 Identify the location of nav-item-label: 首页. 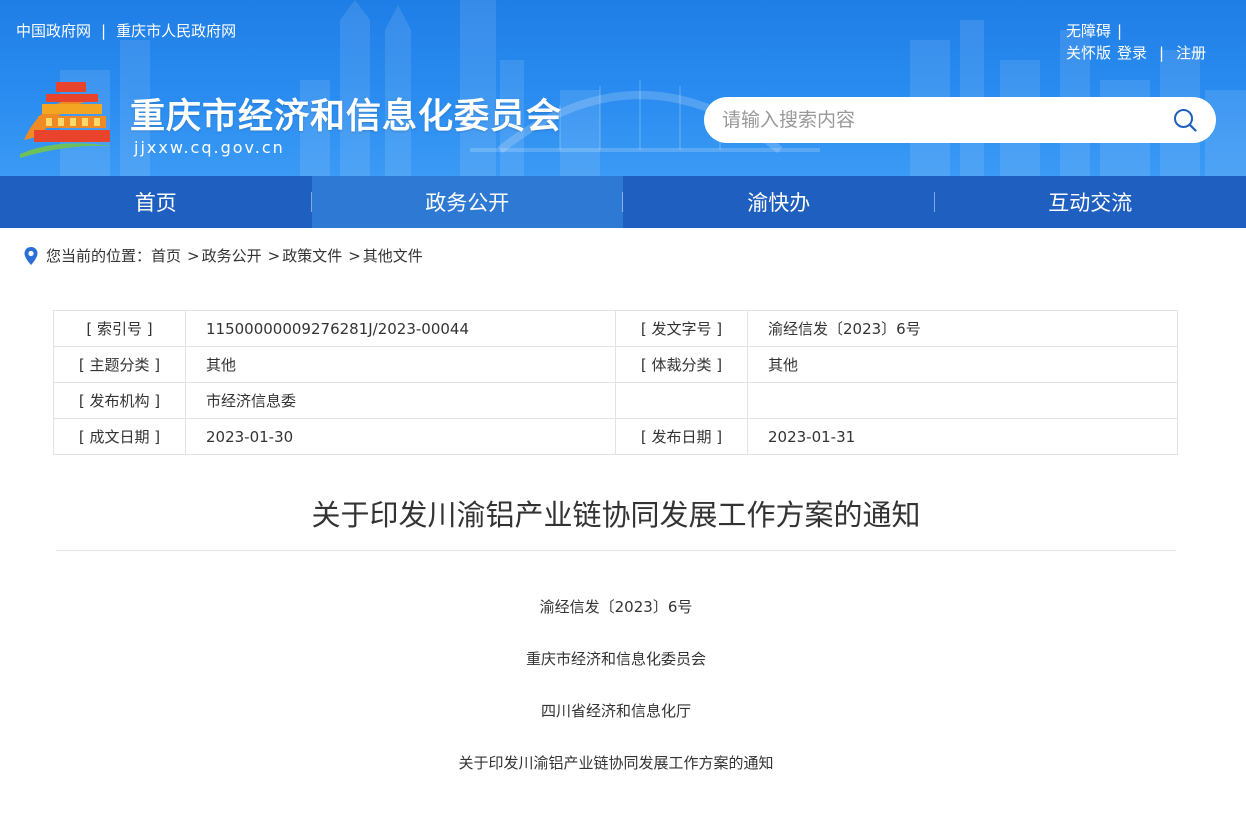
(155, 203).